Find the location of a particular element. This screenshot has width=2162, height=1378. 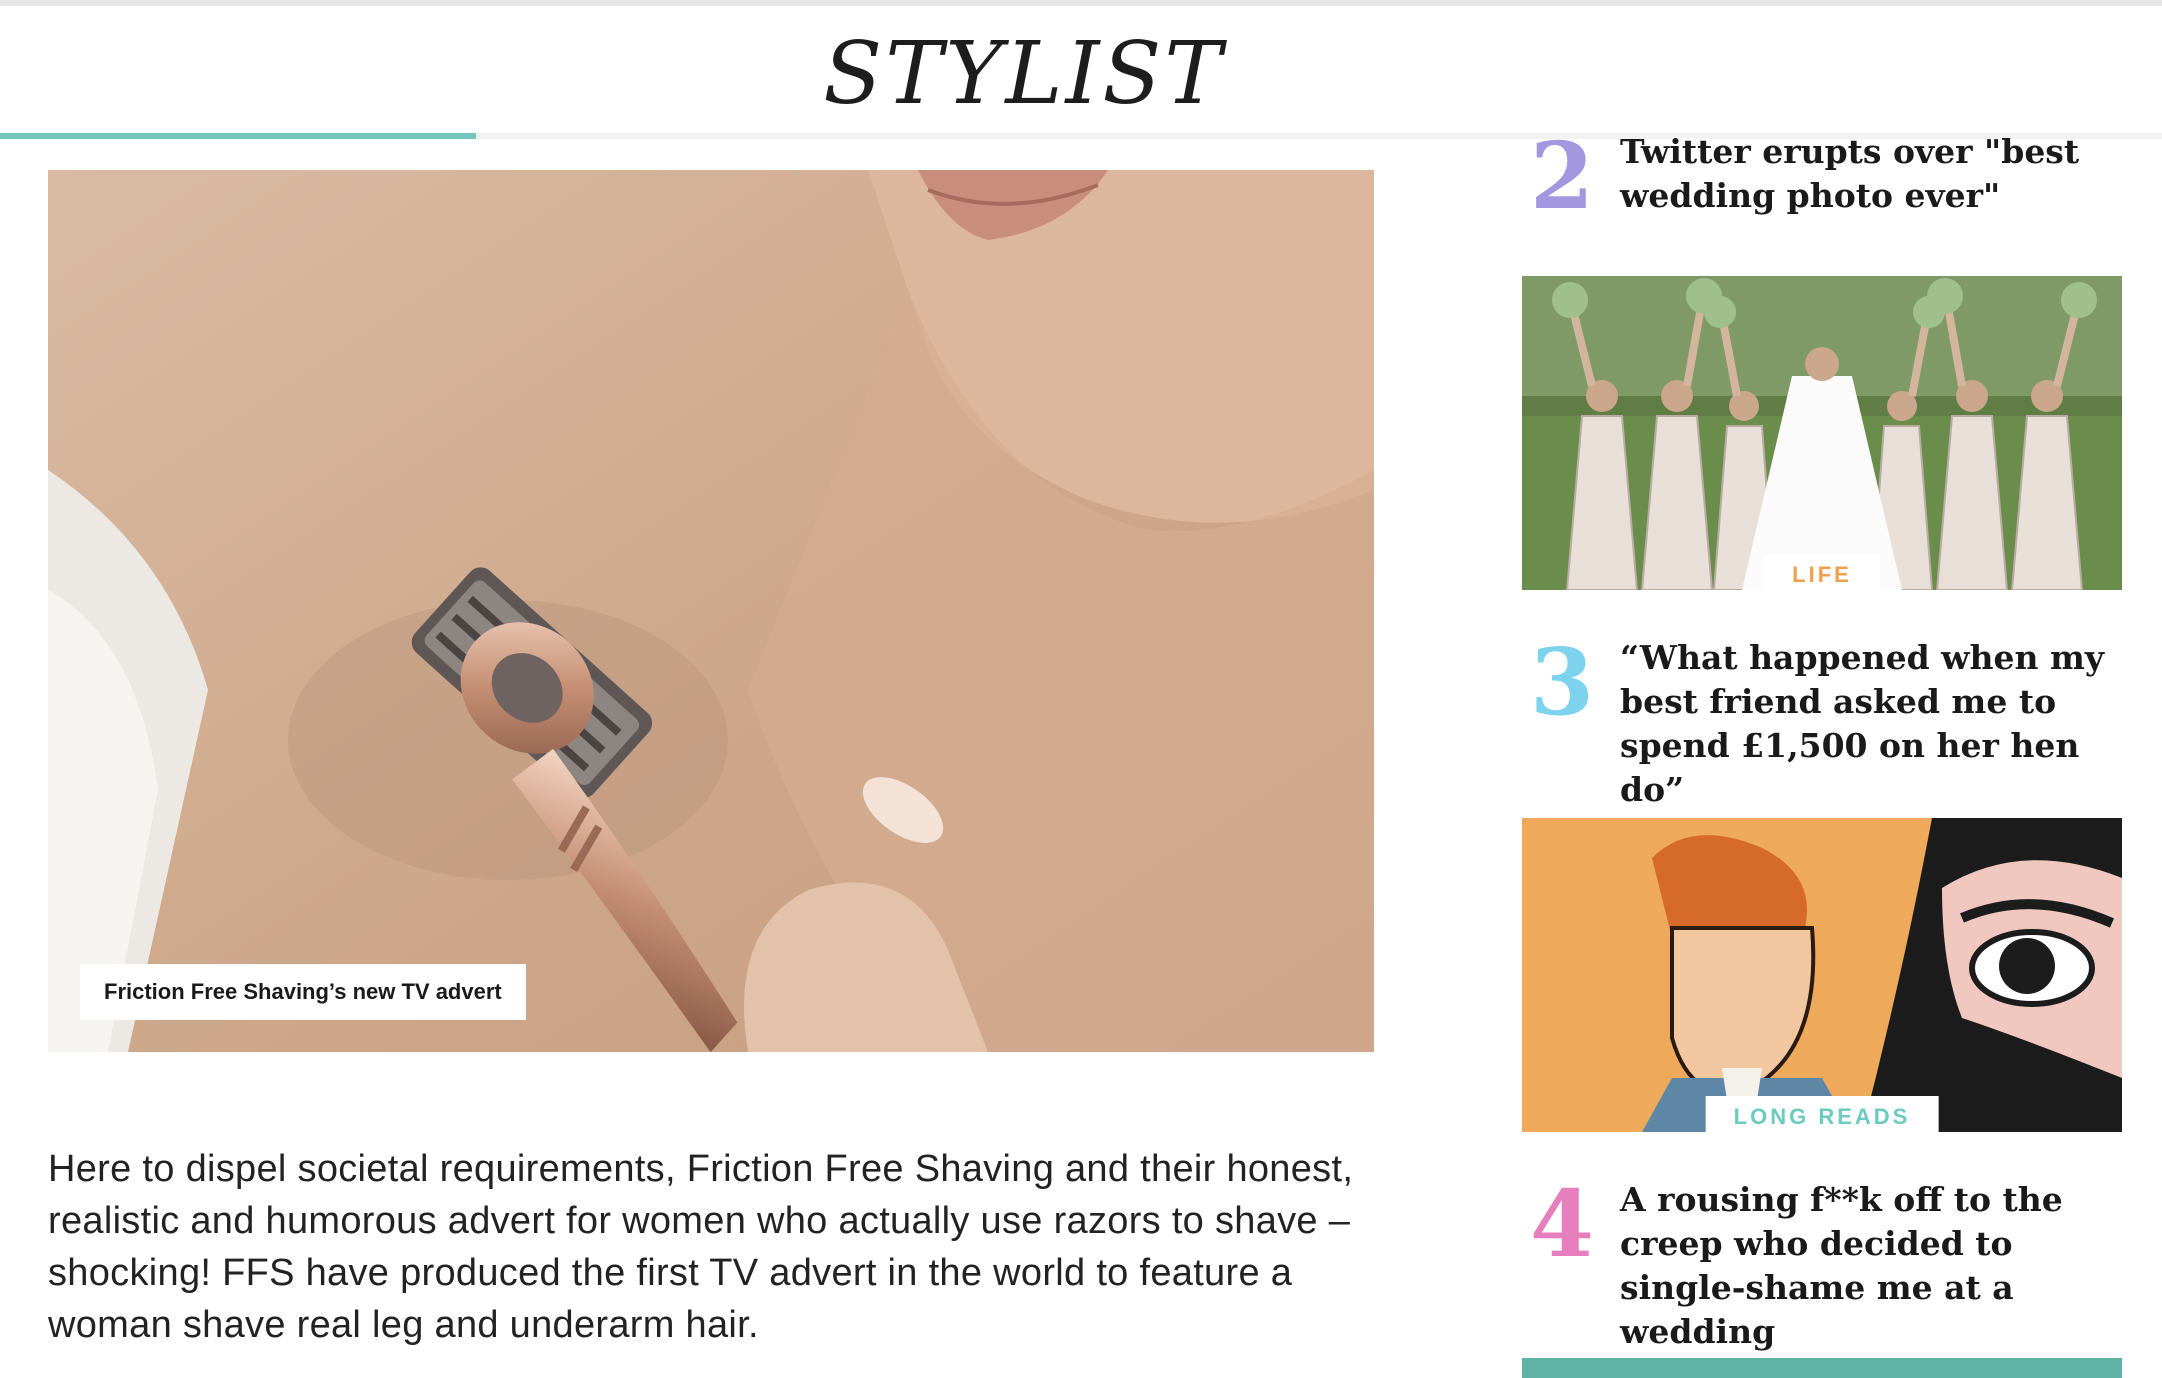

wedding-photo-thumbnail: LIFE is located at coordinates (1822, 433).